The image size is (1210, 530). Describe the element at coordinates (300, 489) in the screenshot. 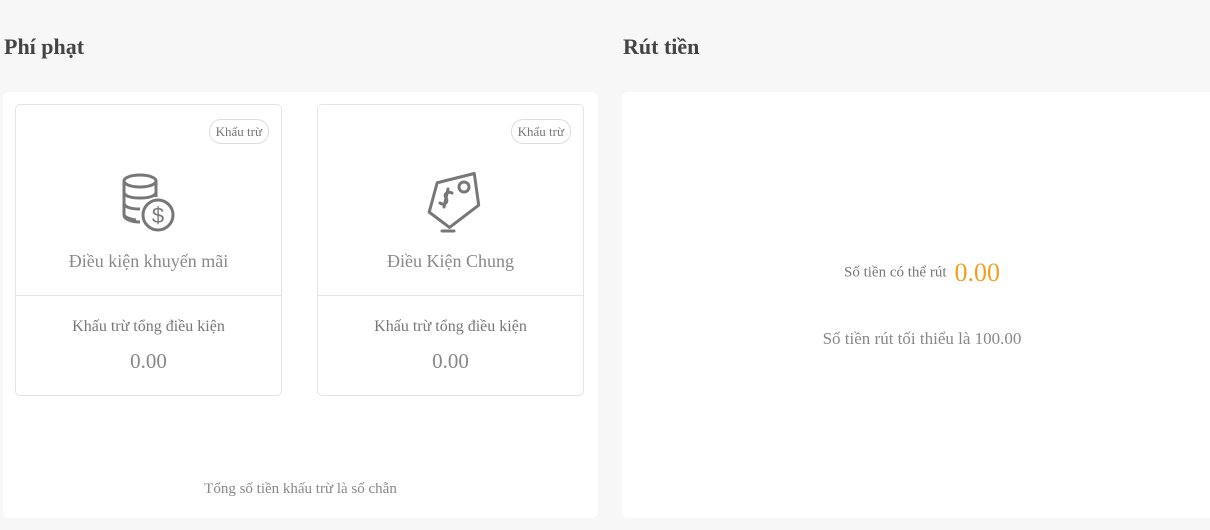

I see `penalty-total-note: Tổng số tiền khấu trừ là số chẵn` at that location.